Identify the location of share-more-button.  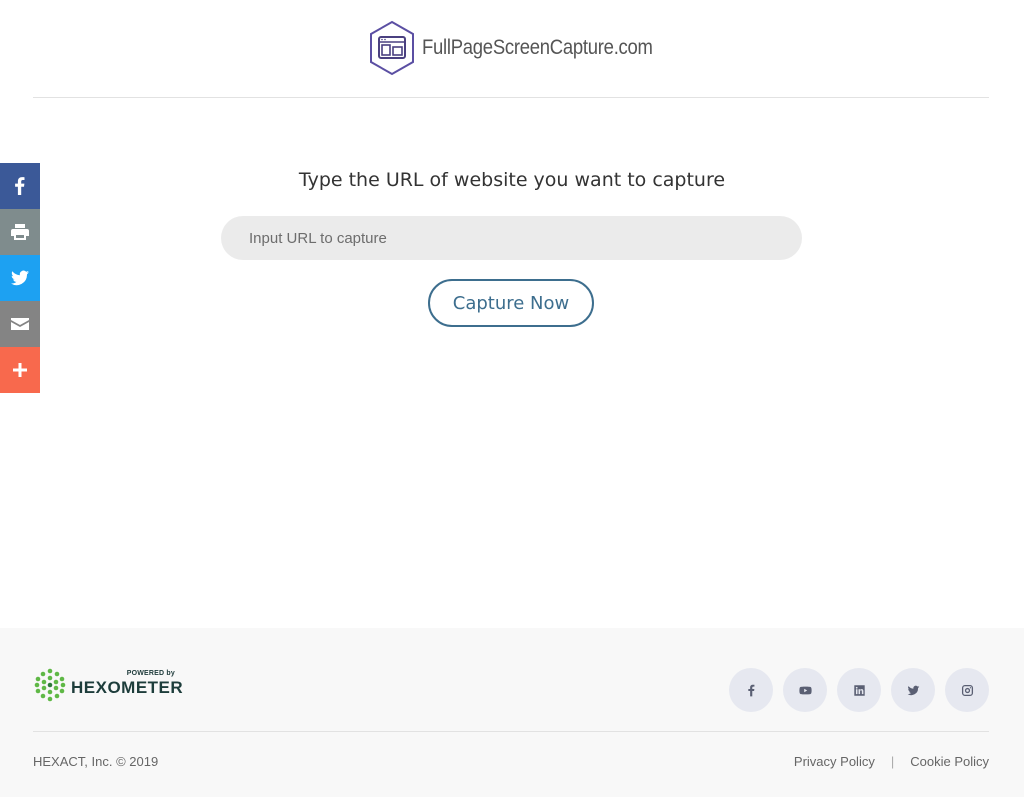
(20, 370).